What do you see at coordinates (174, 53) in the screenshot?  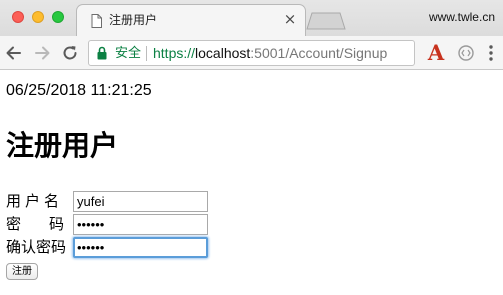 I see `url-scheme: https://` at bounding box center [174, 53].